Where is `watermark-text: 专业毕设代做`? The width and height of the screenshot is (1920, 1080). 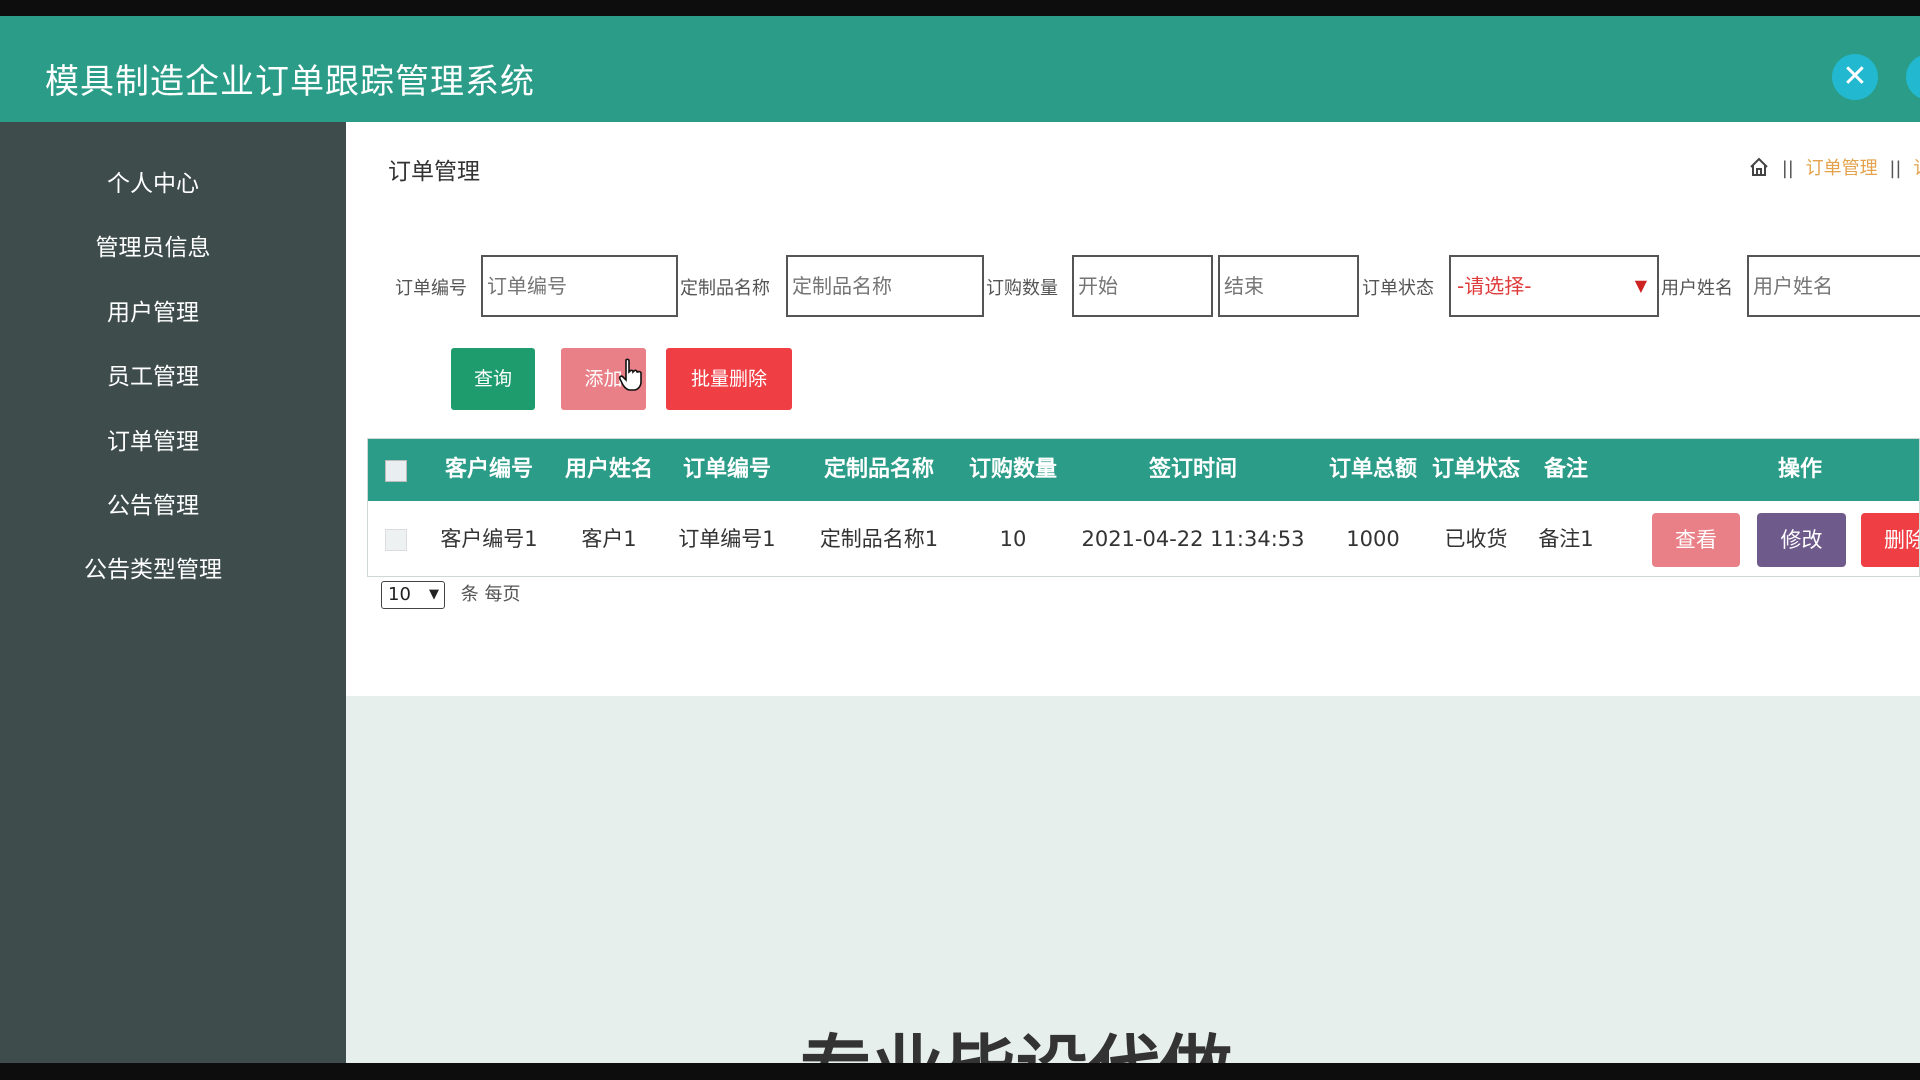
watermark-text: 专业毕设代做 is located at coordinates (1016, 1036).